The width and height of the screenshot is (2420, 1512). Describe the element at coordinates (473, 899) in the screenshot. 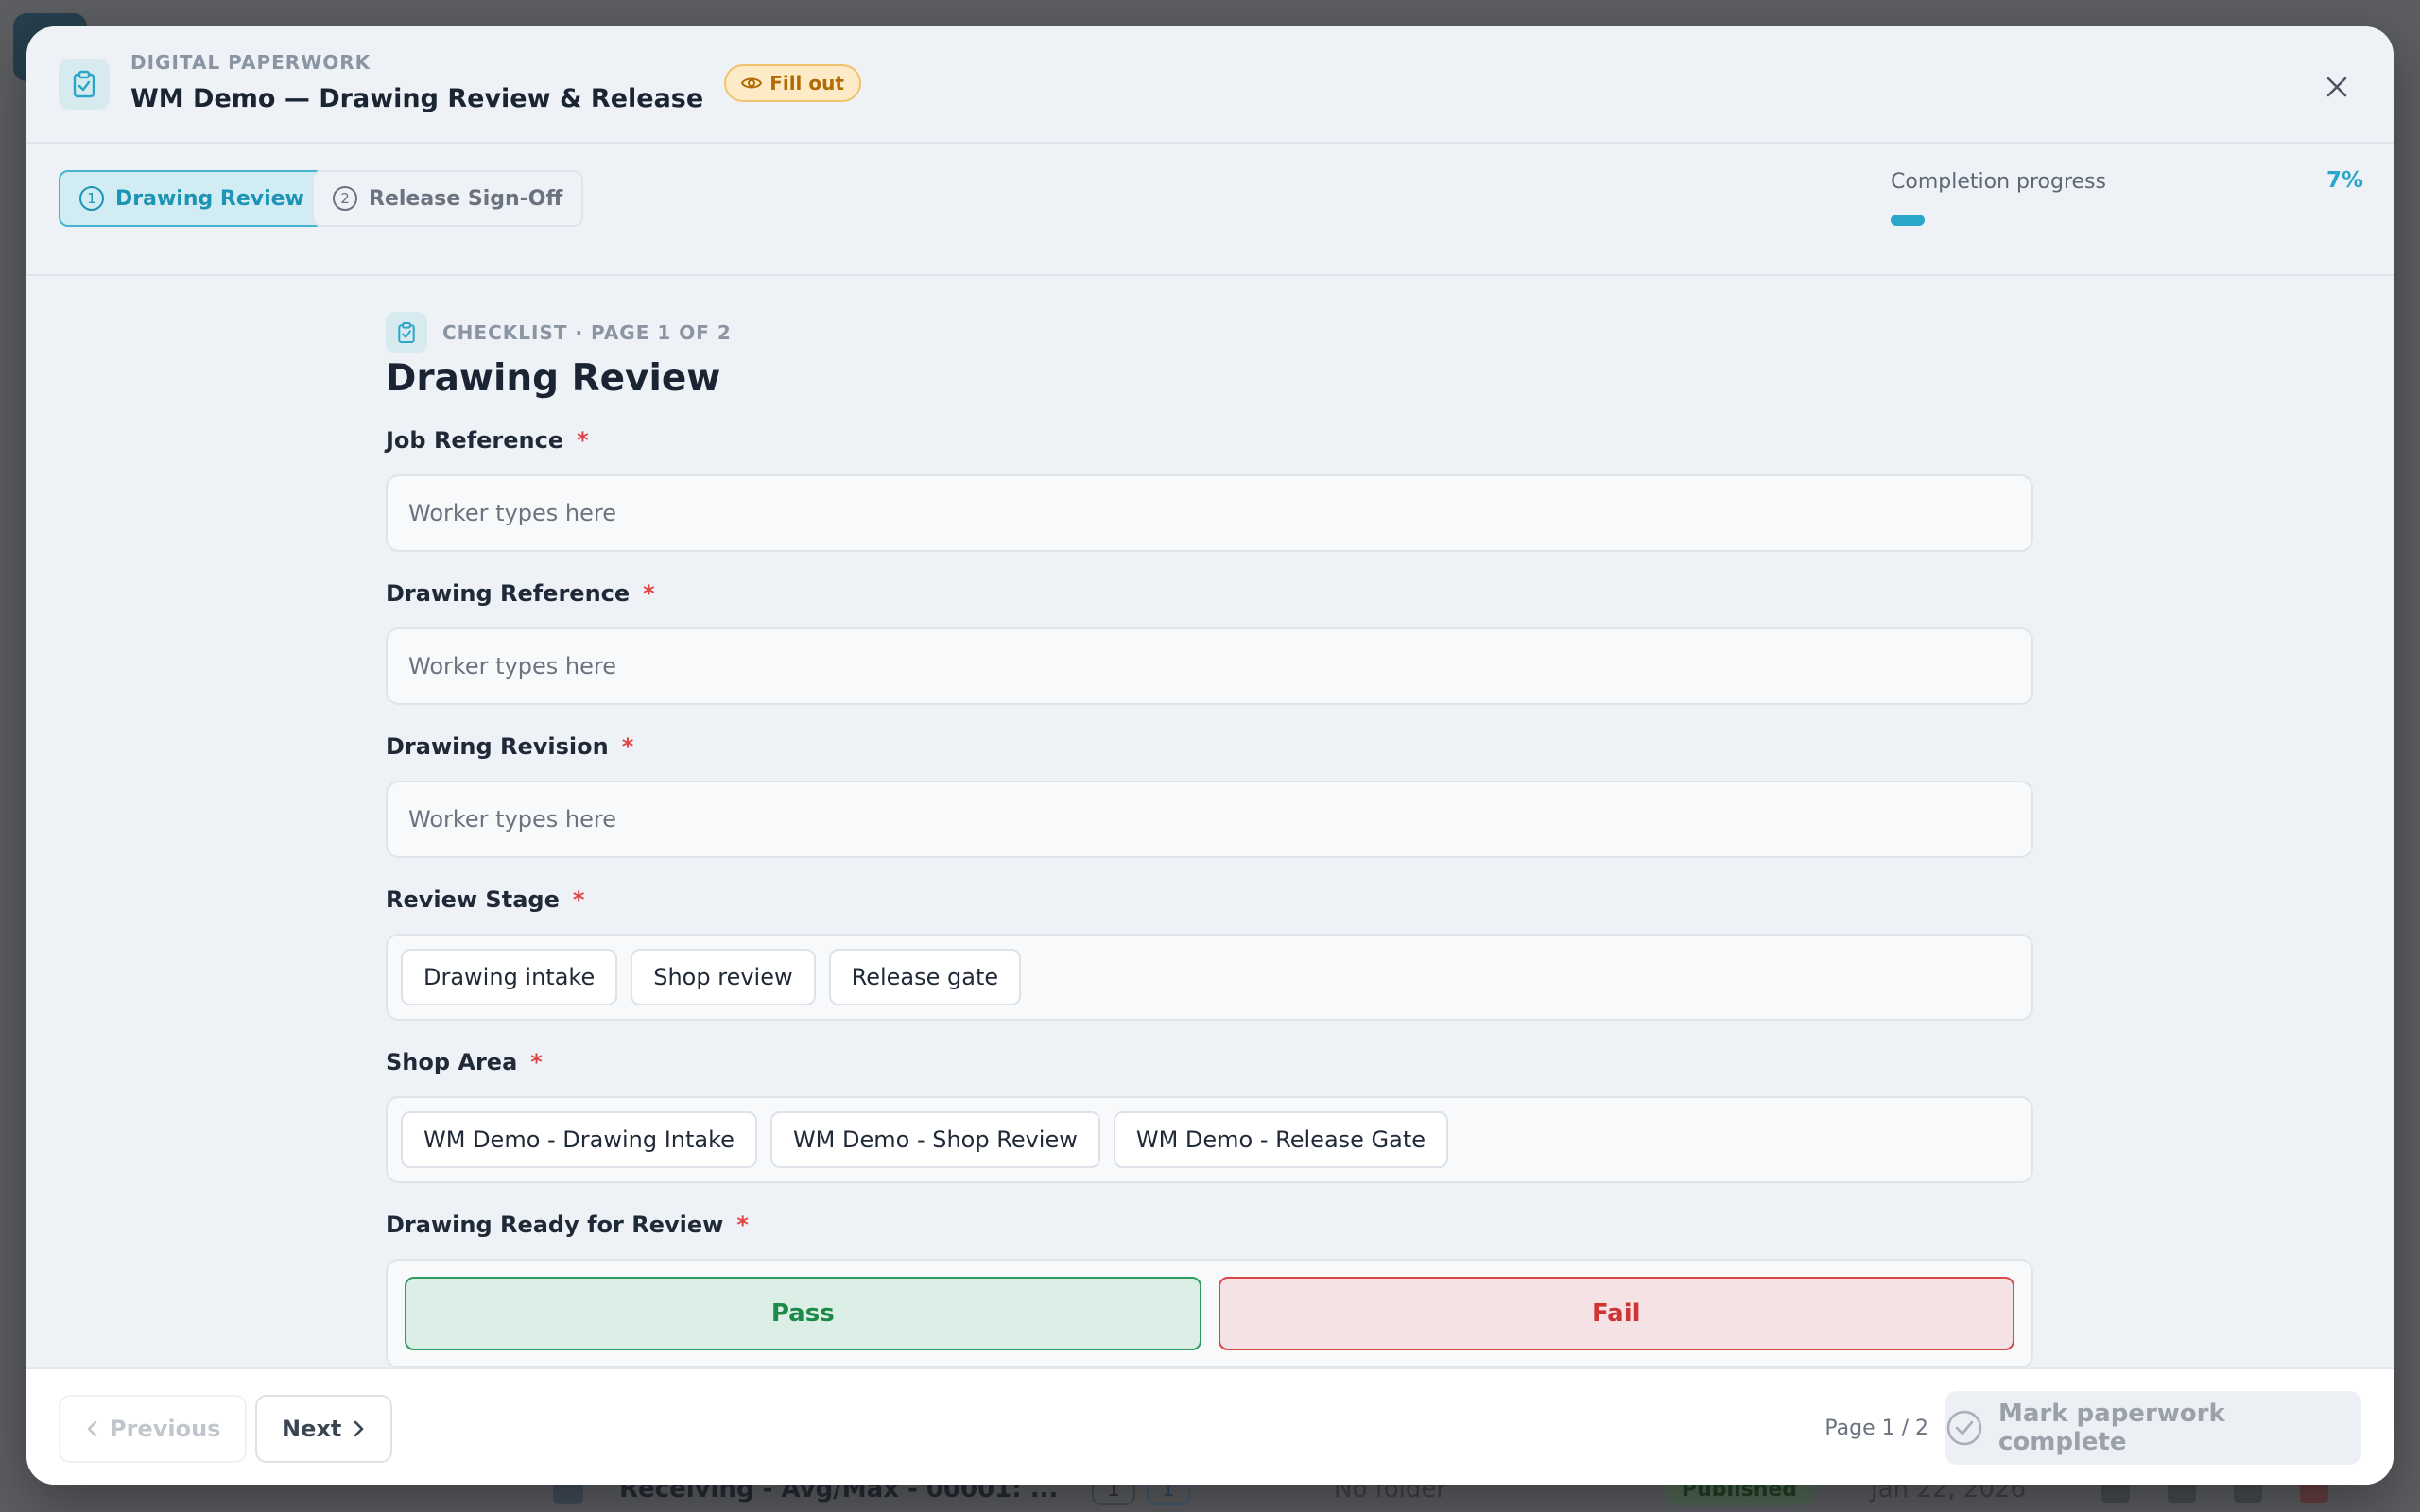

I see `field-label-text: Review Stage` at that location.